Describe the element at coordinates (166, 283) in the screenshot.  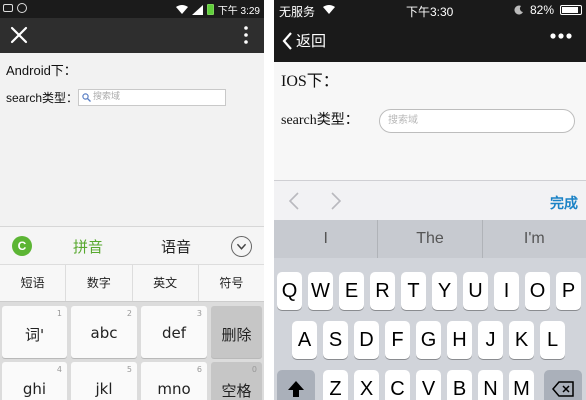
I see `ime-mode-english: 英文` at that location.